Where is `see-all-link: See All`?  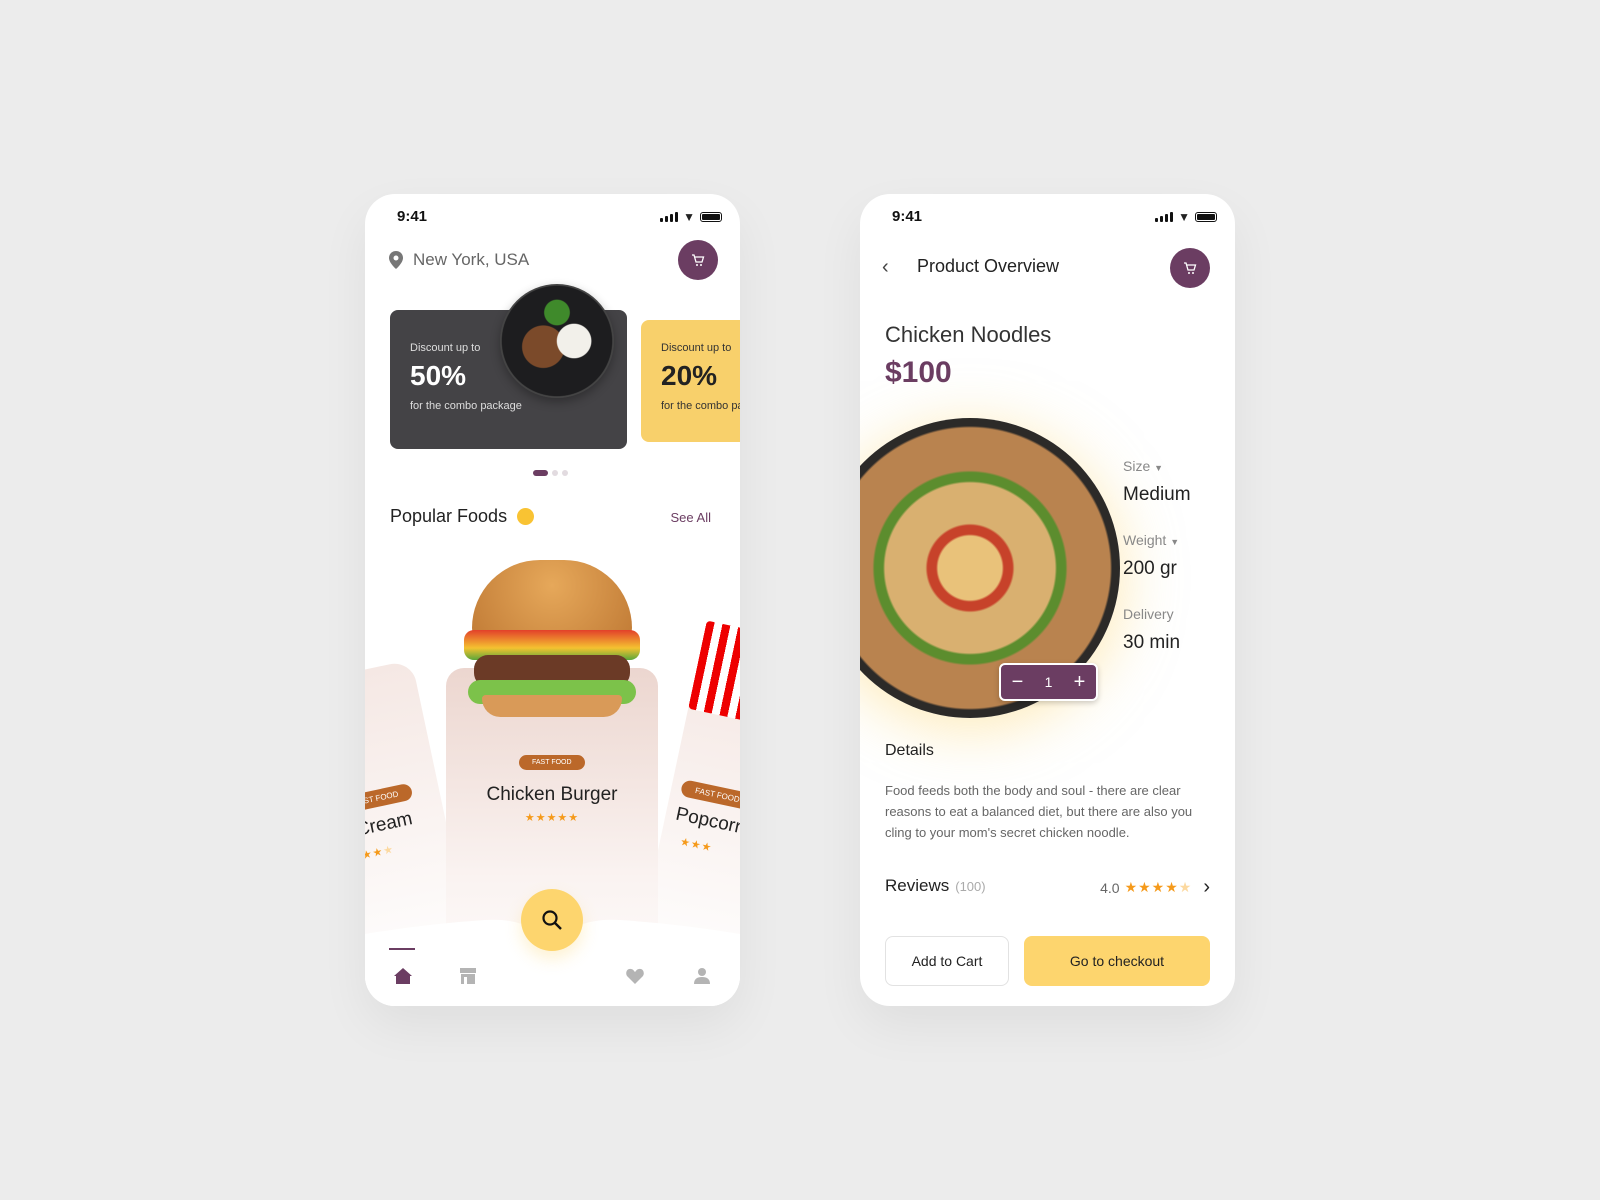
see-all-link: See All is located at coordinates (691, 517).